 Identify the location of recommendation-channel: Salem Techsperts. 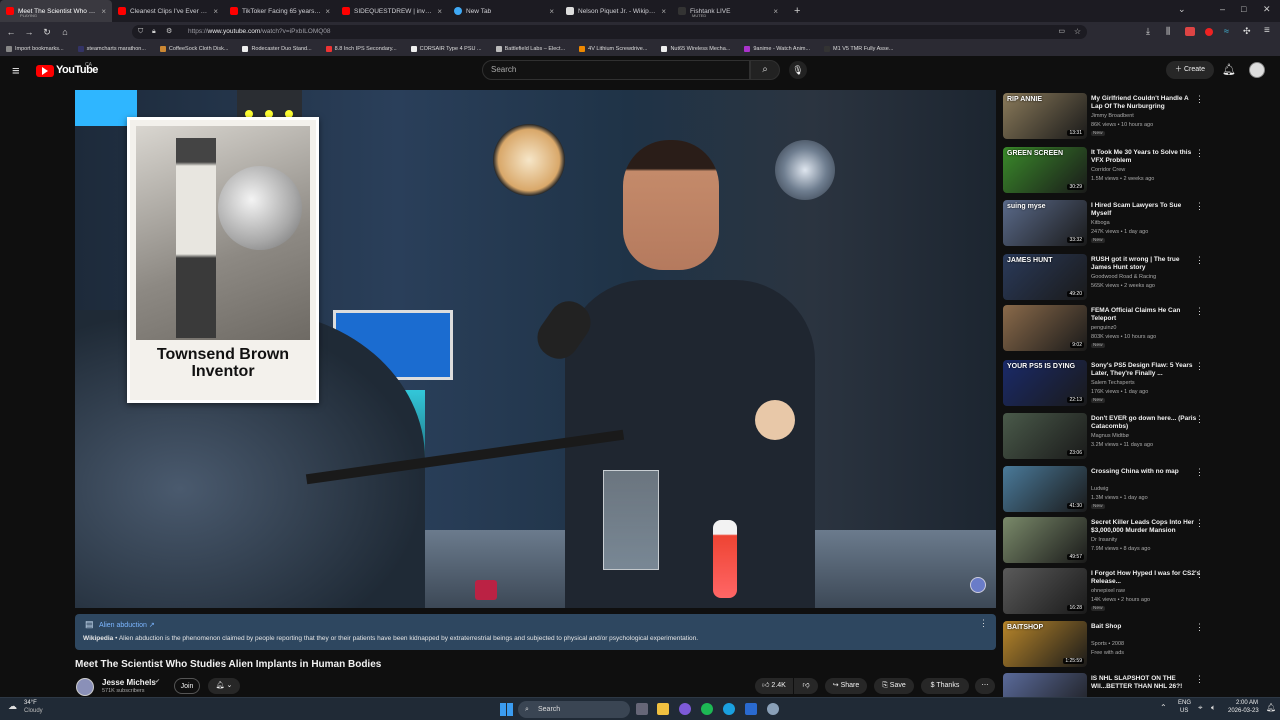
(1113, 383).